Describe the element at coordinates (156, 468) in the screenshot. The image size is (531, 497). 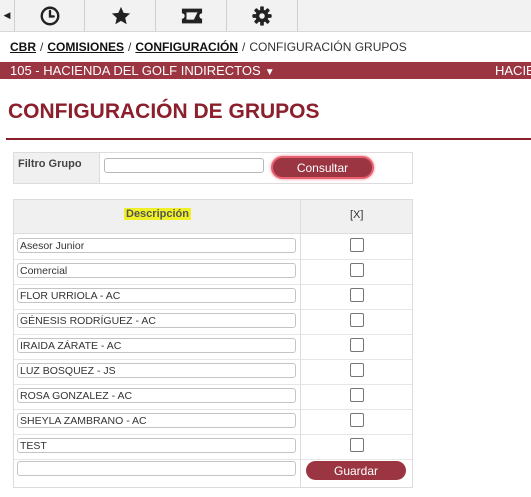
I see `new-group-input` at that location.